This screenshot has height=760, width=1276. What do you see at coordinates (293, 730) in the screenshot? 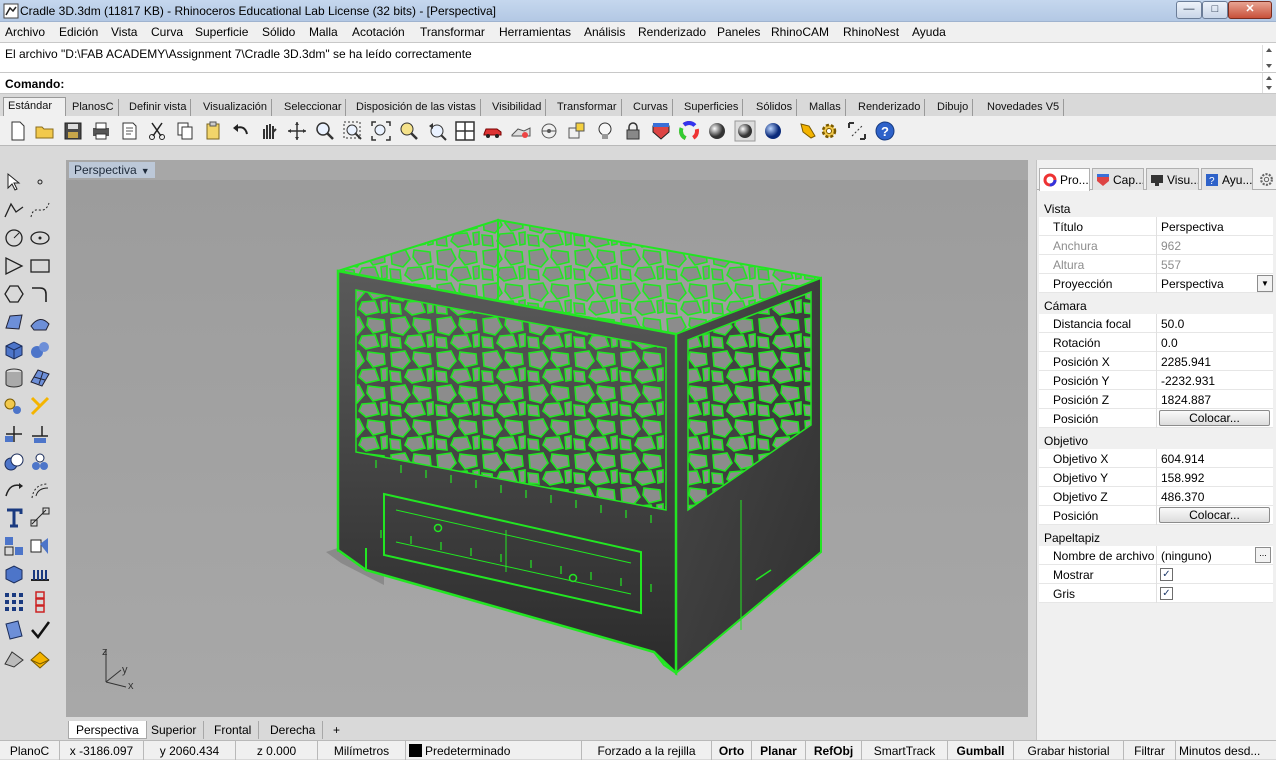
I see `tab-derecha: Derecha` at bounding box center [293, 730].